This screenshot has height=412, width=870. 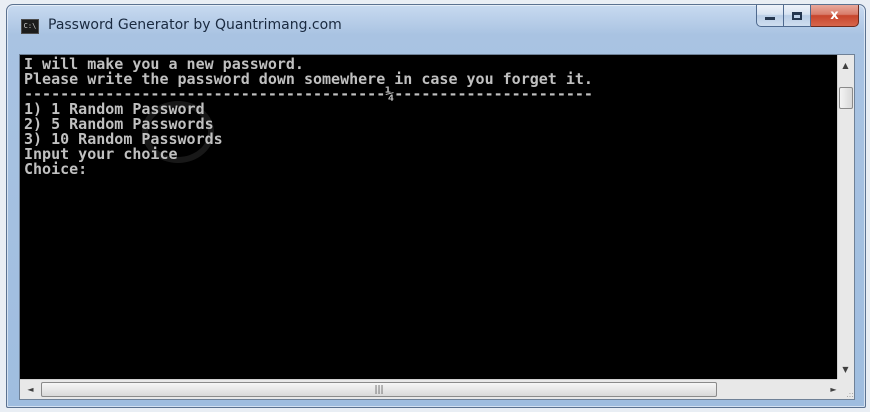 What do you see at coordinates (30, 26) in the screenshot?
I see `console-app-icon: C:\` at bounding box center [30, 26].